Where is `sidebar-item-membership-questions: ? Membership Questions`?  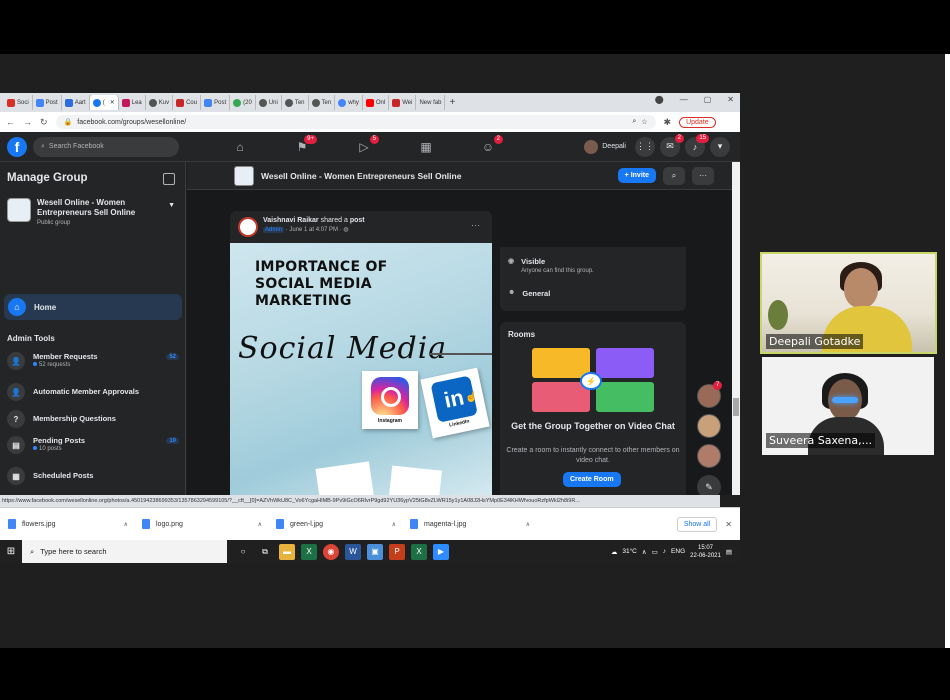
sidebar-item-membership-questions: ? Membership Questions is located at coordinates (93, 419).